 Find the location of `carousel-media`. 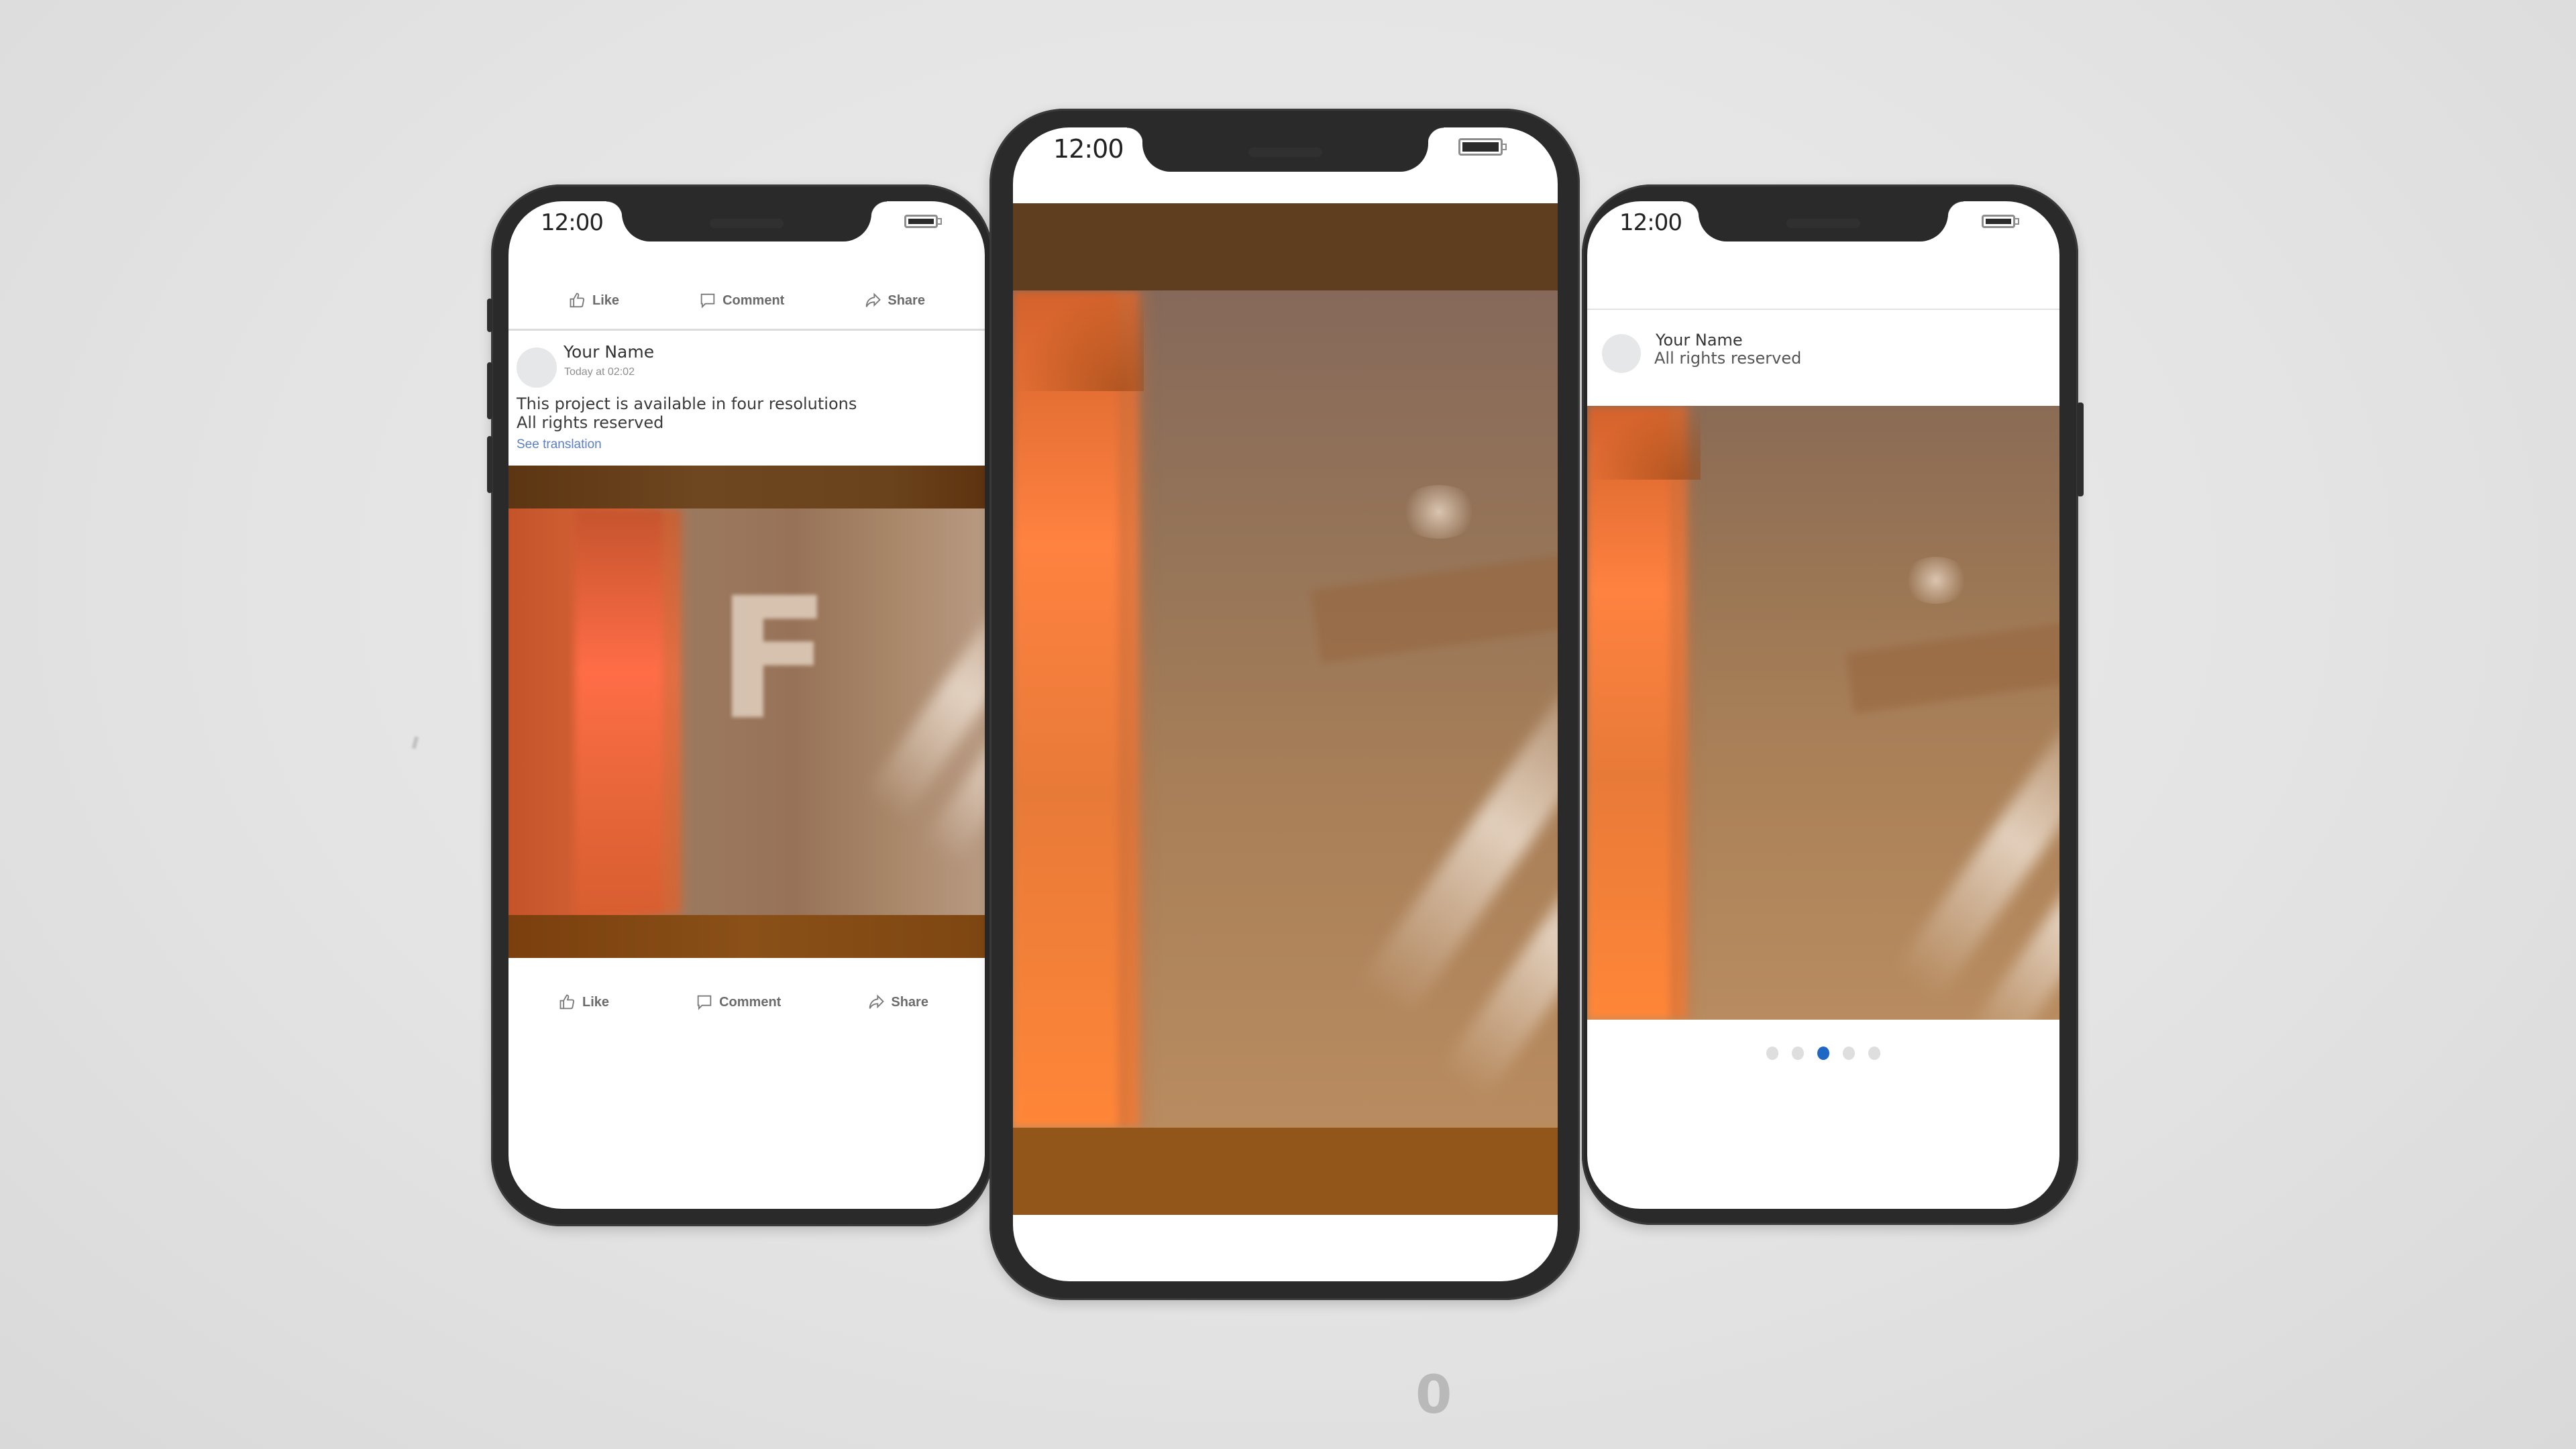

carousel-media is located at coordinates (1823, 713).